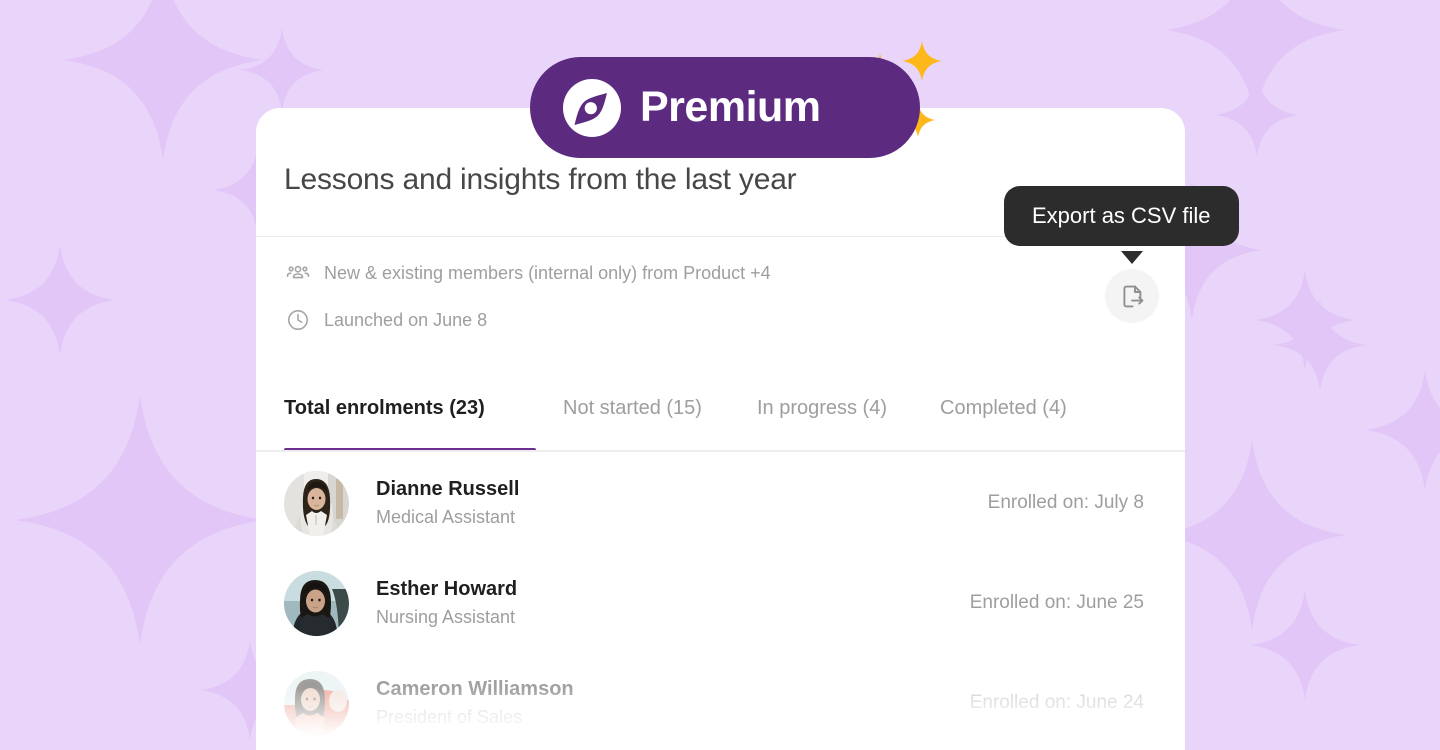  Describe the element at coordinates (316, 603) in the screenshot. I see `avatar-esther-howard` at that location.